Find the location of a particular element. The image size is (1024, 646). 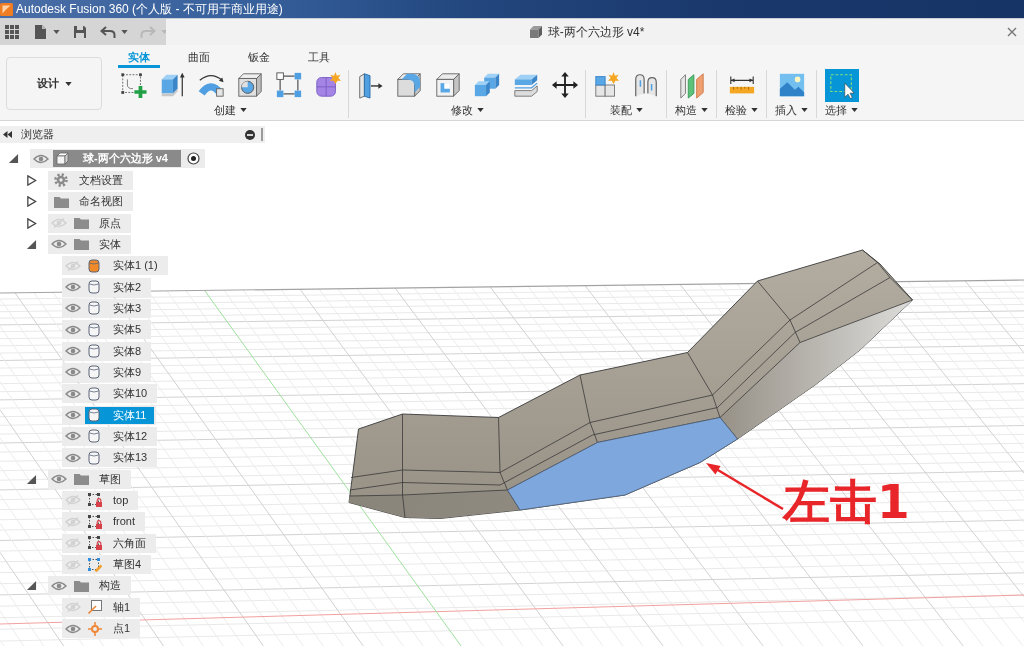

tree-item: 实体8 is located at coordinates (117, 351).